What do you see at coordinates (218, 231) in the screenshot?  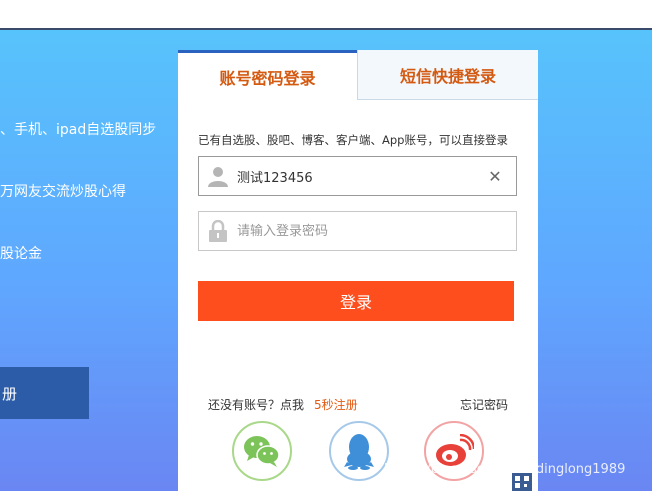 I see `lock-icon` at bounding box center [218, 231].